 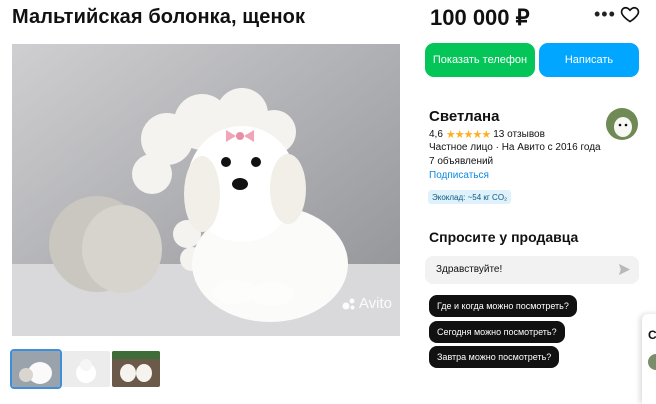 What do you see at coordinates (652, 335) in the screenshot?
I see `side-panel-letter: С` at bounding box center [652, 335].